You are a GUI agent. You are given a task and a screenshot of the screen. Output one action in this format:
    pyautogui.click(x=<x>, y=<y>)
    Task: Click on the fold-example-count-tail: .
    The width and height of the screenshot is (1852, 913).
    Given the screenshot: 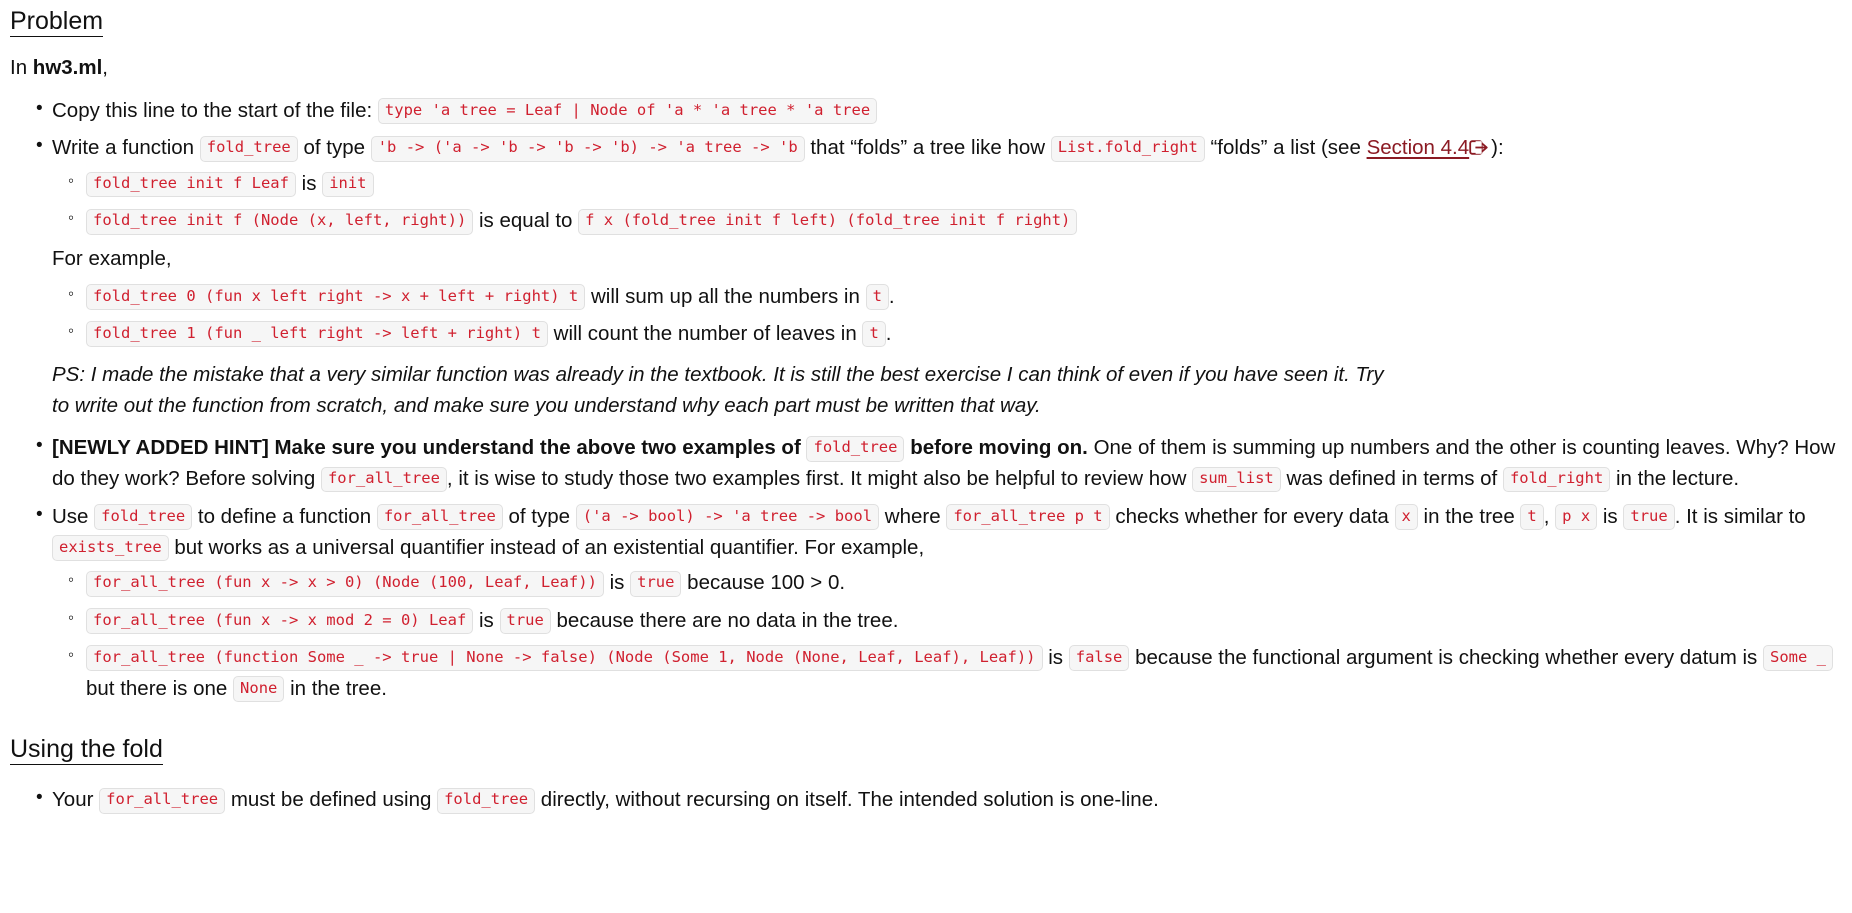 What is the action you would take?
    pyautogui.click(x=888, y=333)
    